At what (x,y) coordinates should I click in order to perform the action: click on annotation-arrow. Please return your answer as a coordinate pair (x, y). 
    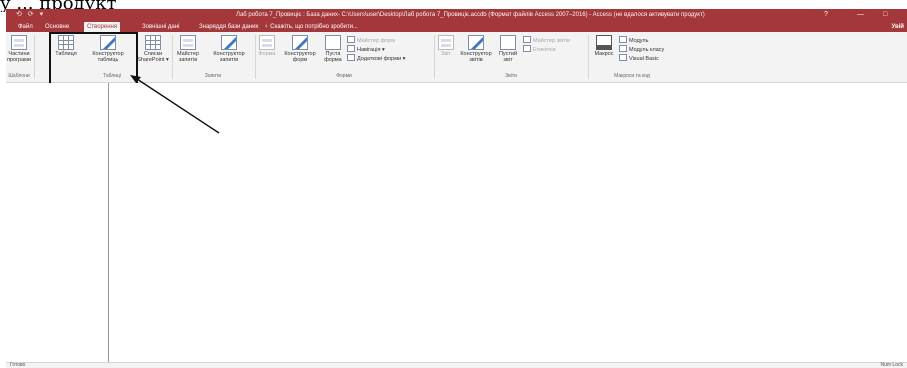
    Looking at the image, I should click on (175, 104).